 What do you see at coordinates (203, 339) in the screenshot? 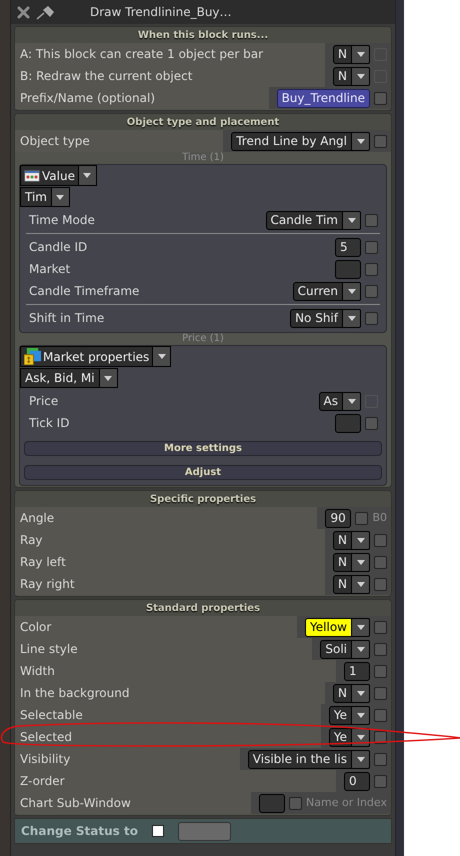
I see `panel-title: Price (1)` at bounding box center [203, 339].